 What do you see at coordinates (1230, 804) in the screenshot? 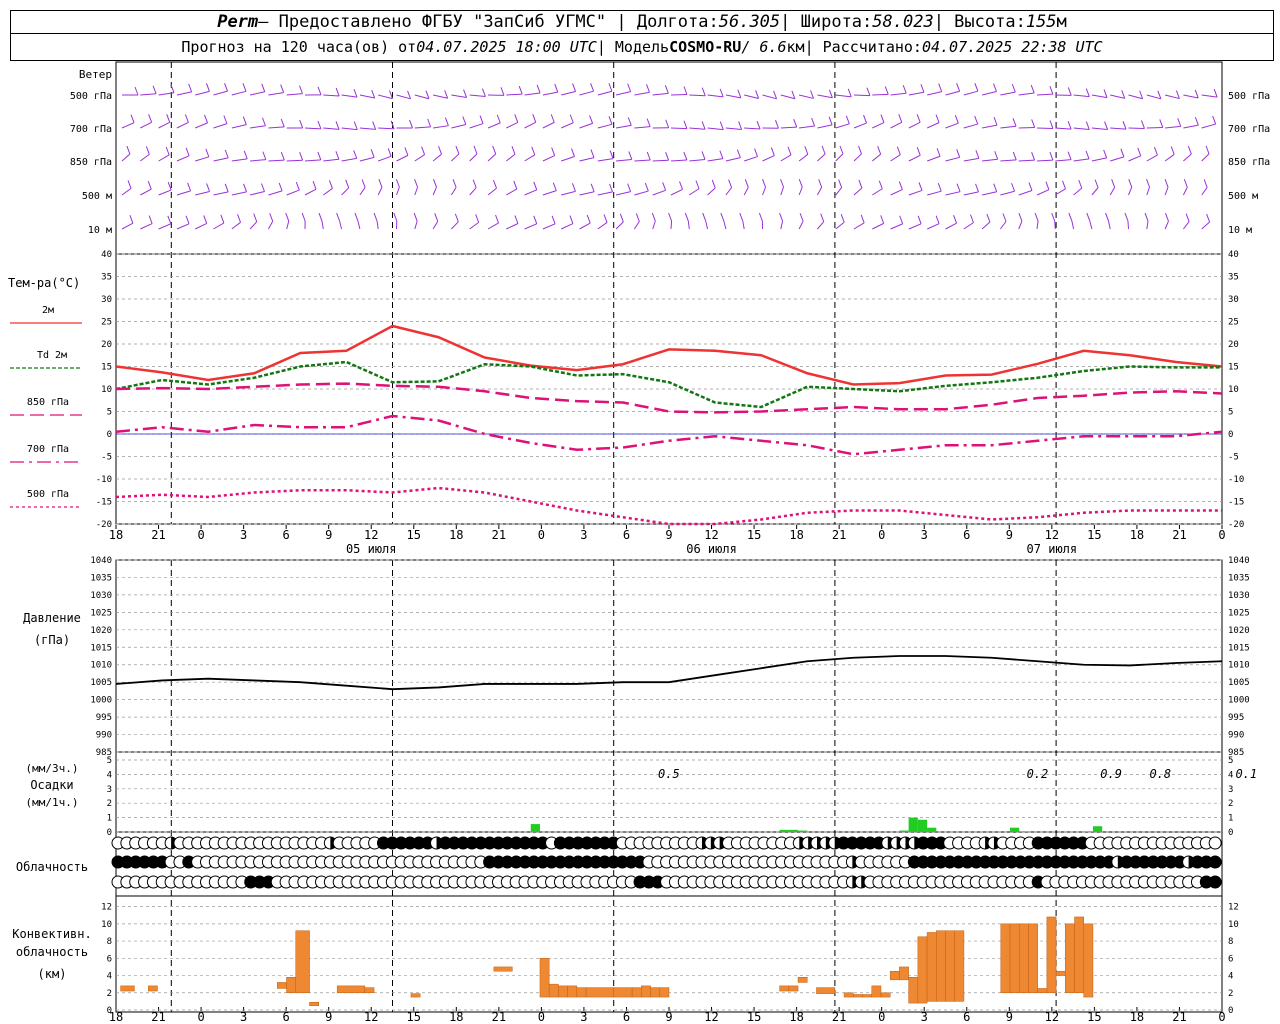
I see `precip-tick-label: 2` at bounding box center [1230, 804].